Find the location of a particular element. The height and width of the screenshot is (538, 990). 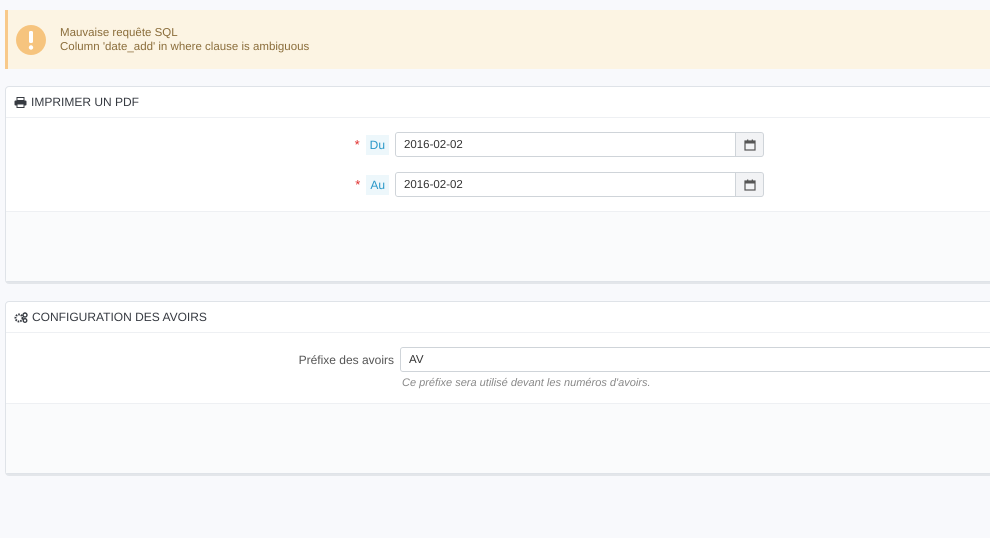

help-text: Ce préfixe sera utilisé devant les numéros d'avoirs. is located at coordinates (526, 383).